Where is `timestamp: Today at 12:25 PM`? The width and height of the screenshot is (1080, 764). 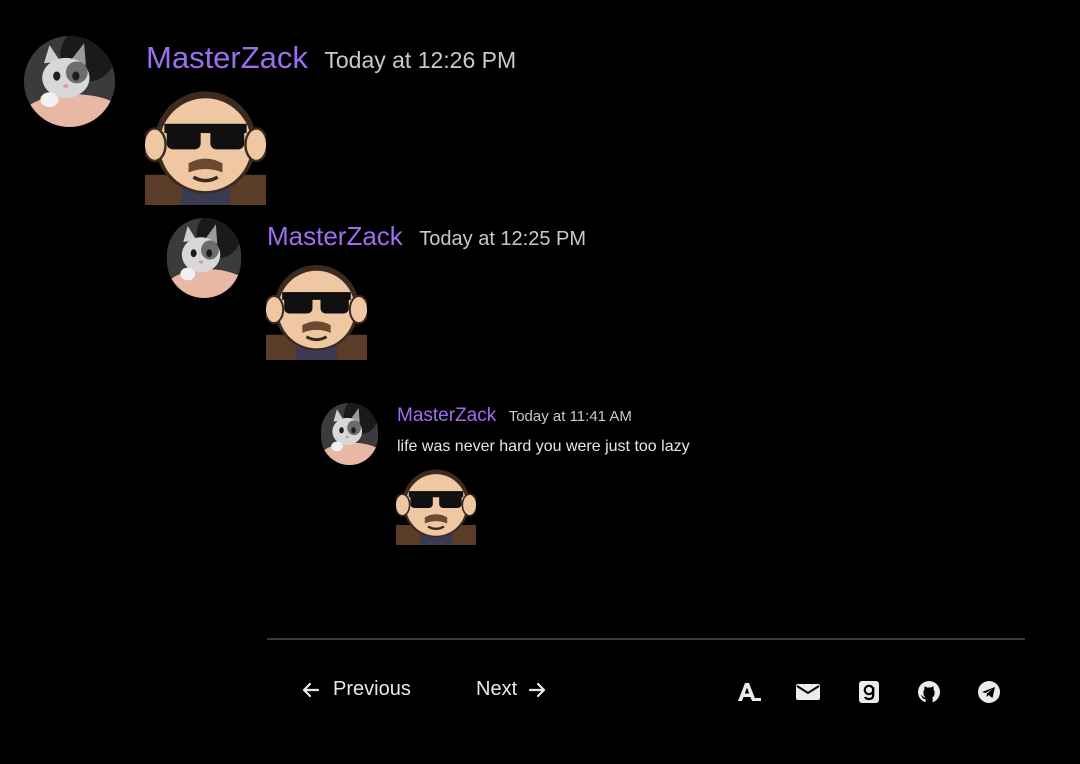
timestamp: Today at 12:25 PM is located at coordinates (503, 239).